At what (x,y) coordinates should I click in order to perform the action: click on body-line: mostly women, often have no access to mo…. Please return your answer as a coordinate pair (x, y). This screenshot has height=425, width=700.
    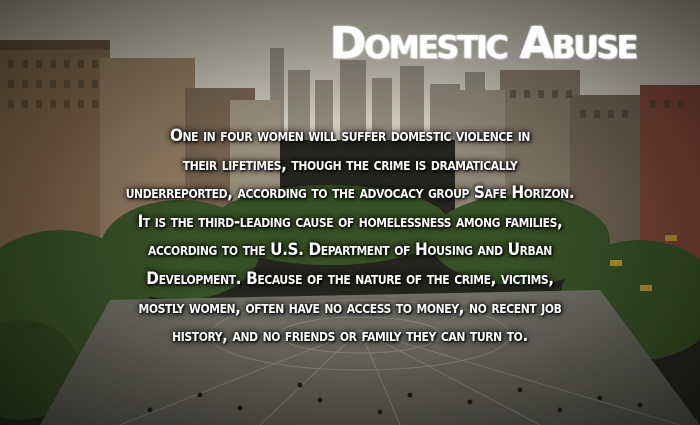
    Looking at the image, I should click on (350, 307).